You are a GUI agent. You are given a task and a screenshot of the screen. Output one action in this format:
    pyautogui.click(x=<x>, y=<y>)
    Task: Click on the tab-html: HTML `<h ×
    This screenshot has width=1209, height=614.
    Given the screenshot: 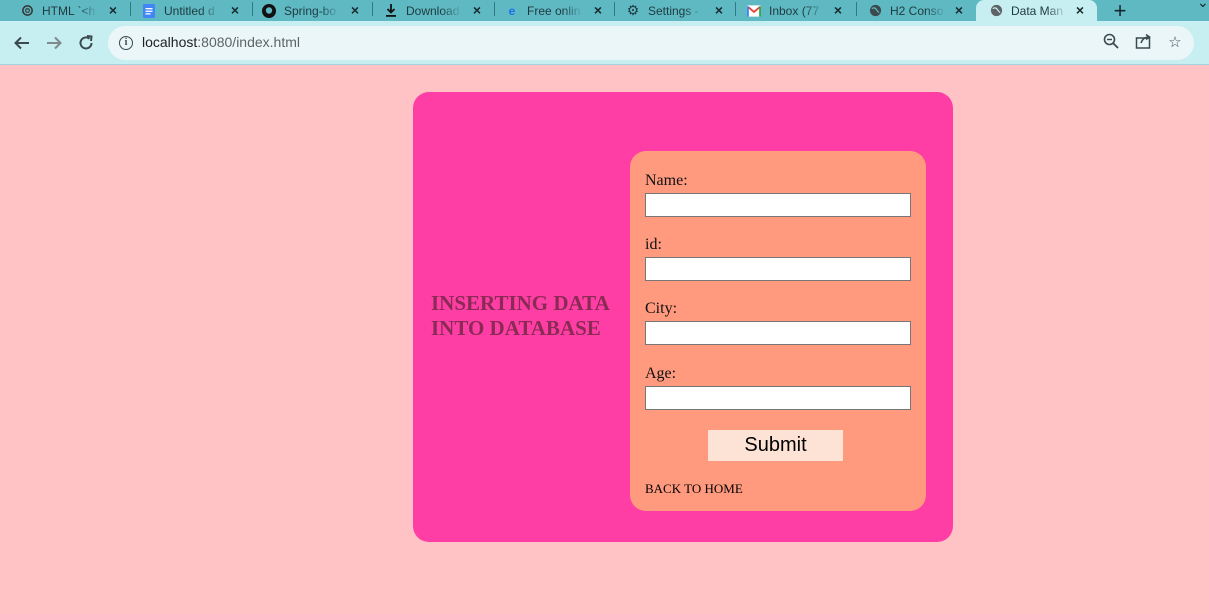 What is the action you would take?
    pyautogui.click(x=70, y=10)
    